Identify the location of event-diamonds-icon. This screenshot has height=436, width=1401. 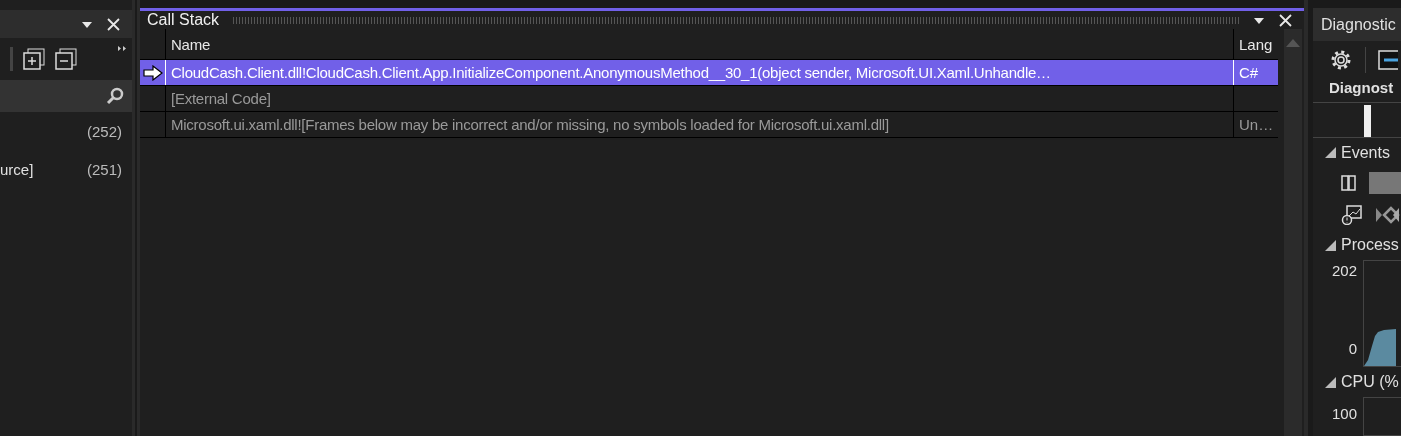
(1388, 214).